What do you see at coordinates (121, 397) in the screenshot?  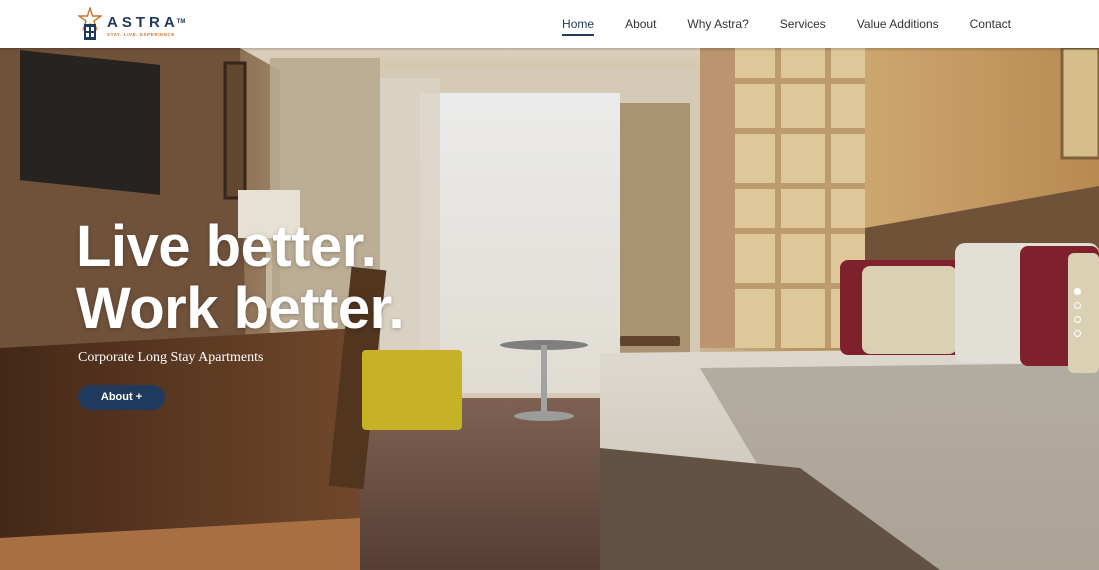 I see `about-button: About +` at bounding box center [121, 397].